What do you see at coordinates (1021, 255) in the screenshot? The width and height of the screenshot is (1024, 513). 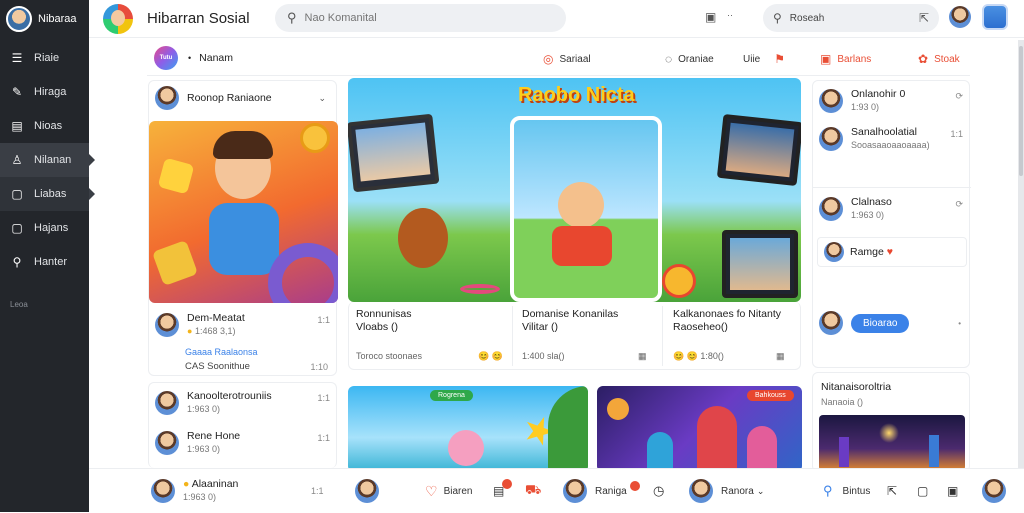 I see `scrollbar` at bounding box center [1021, 255].